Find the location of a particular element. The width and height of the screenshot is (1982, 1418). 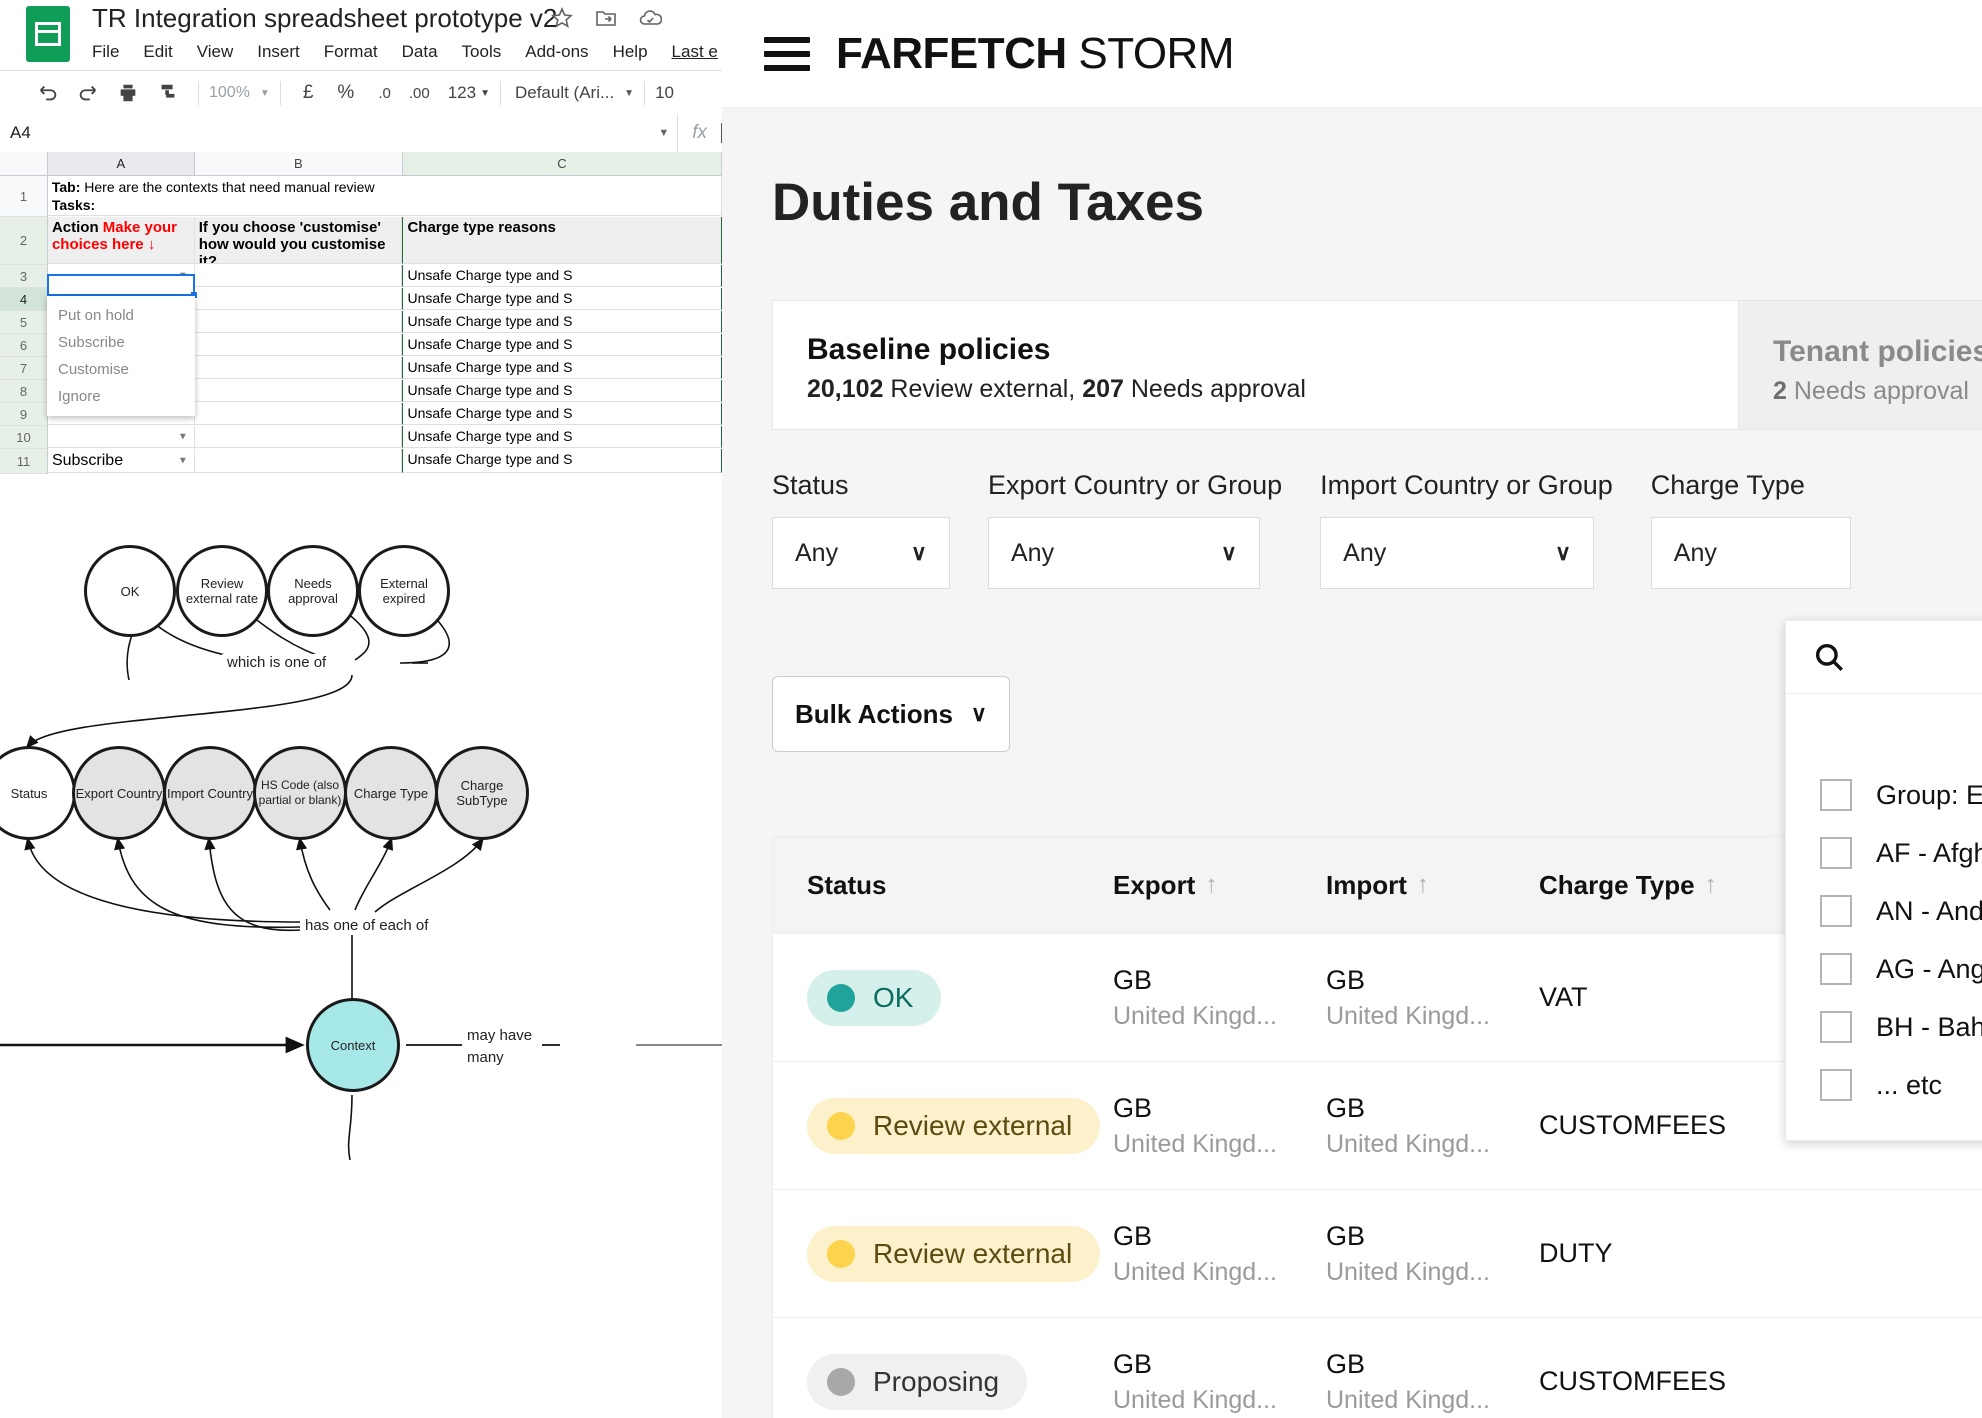

cell-c10: Unsafe Charge type and S is located at coordinates (562, 437).